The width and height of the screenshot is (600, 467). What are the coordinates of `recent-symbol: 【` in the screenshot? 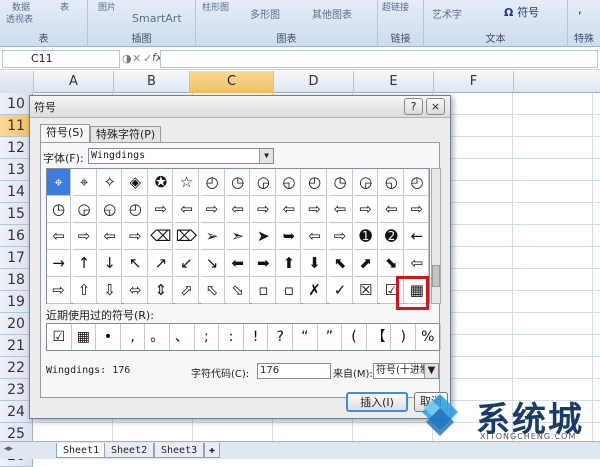 It's located at (379, 337).